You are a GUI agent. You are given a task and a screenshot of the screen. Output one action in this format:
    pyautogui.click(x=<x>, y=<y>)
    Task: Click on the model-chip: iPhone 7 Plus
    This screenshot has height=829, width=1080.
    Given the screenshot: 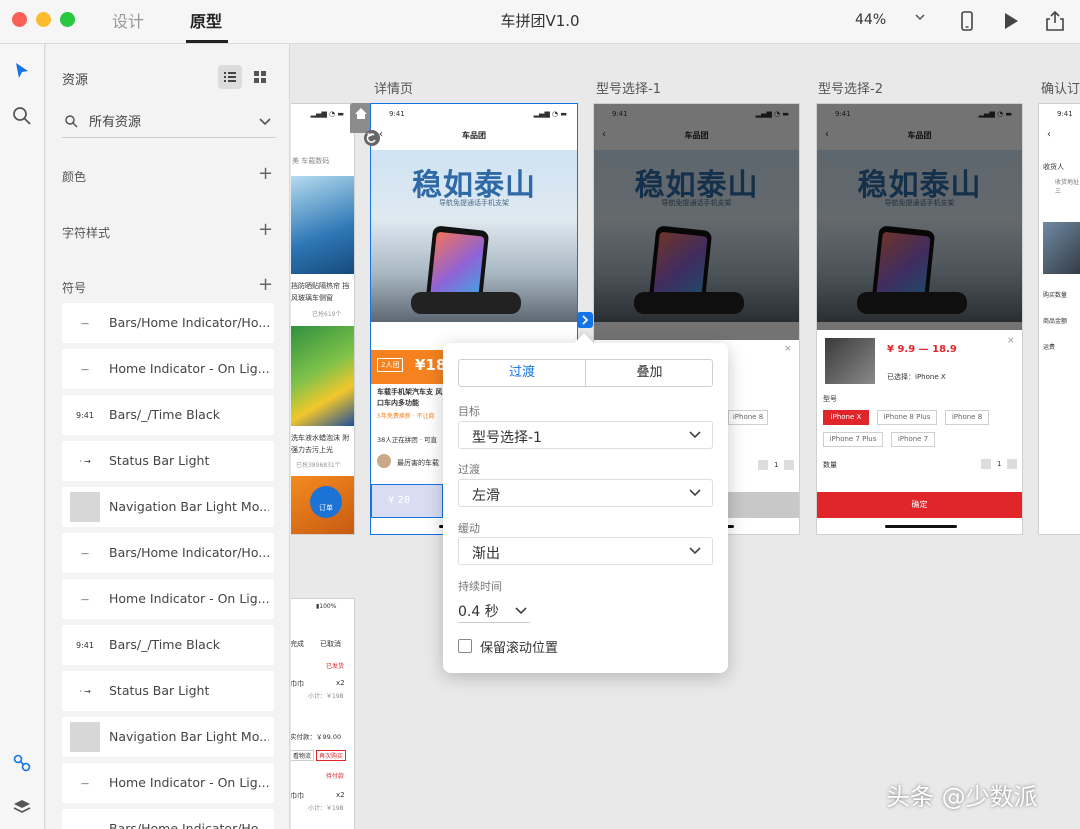 What is the action you would take?
    pyautogui.click(x=853, y=439)
    